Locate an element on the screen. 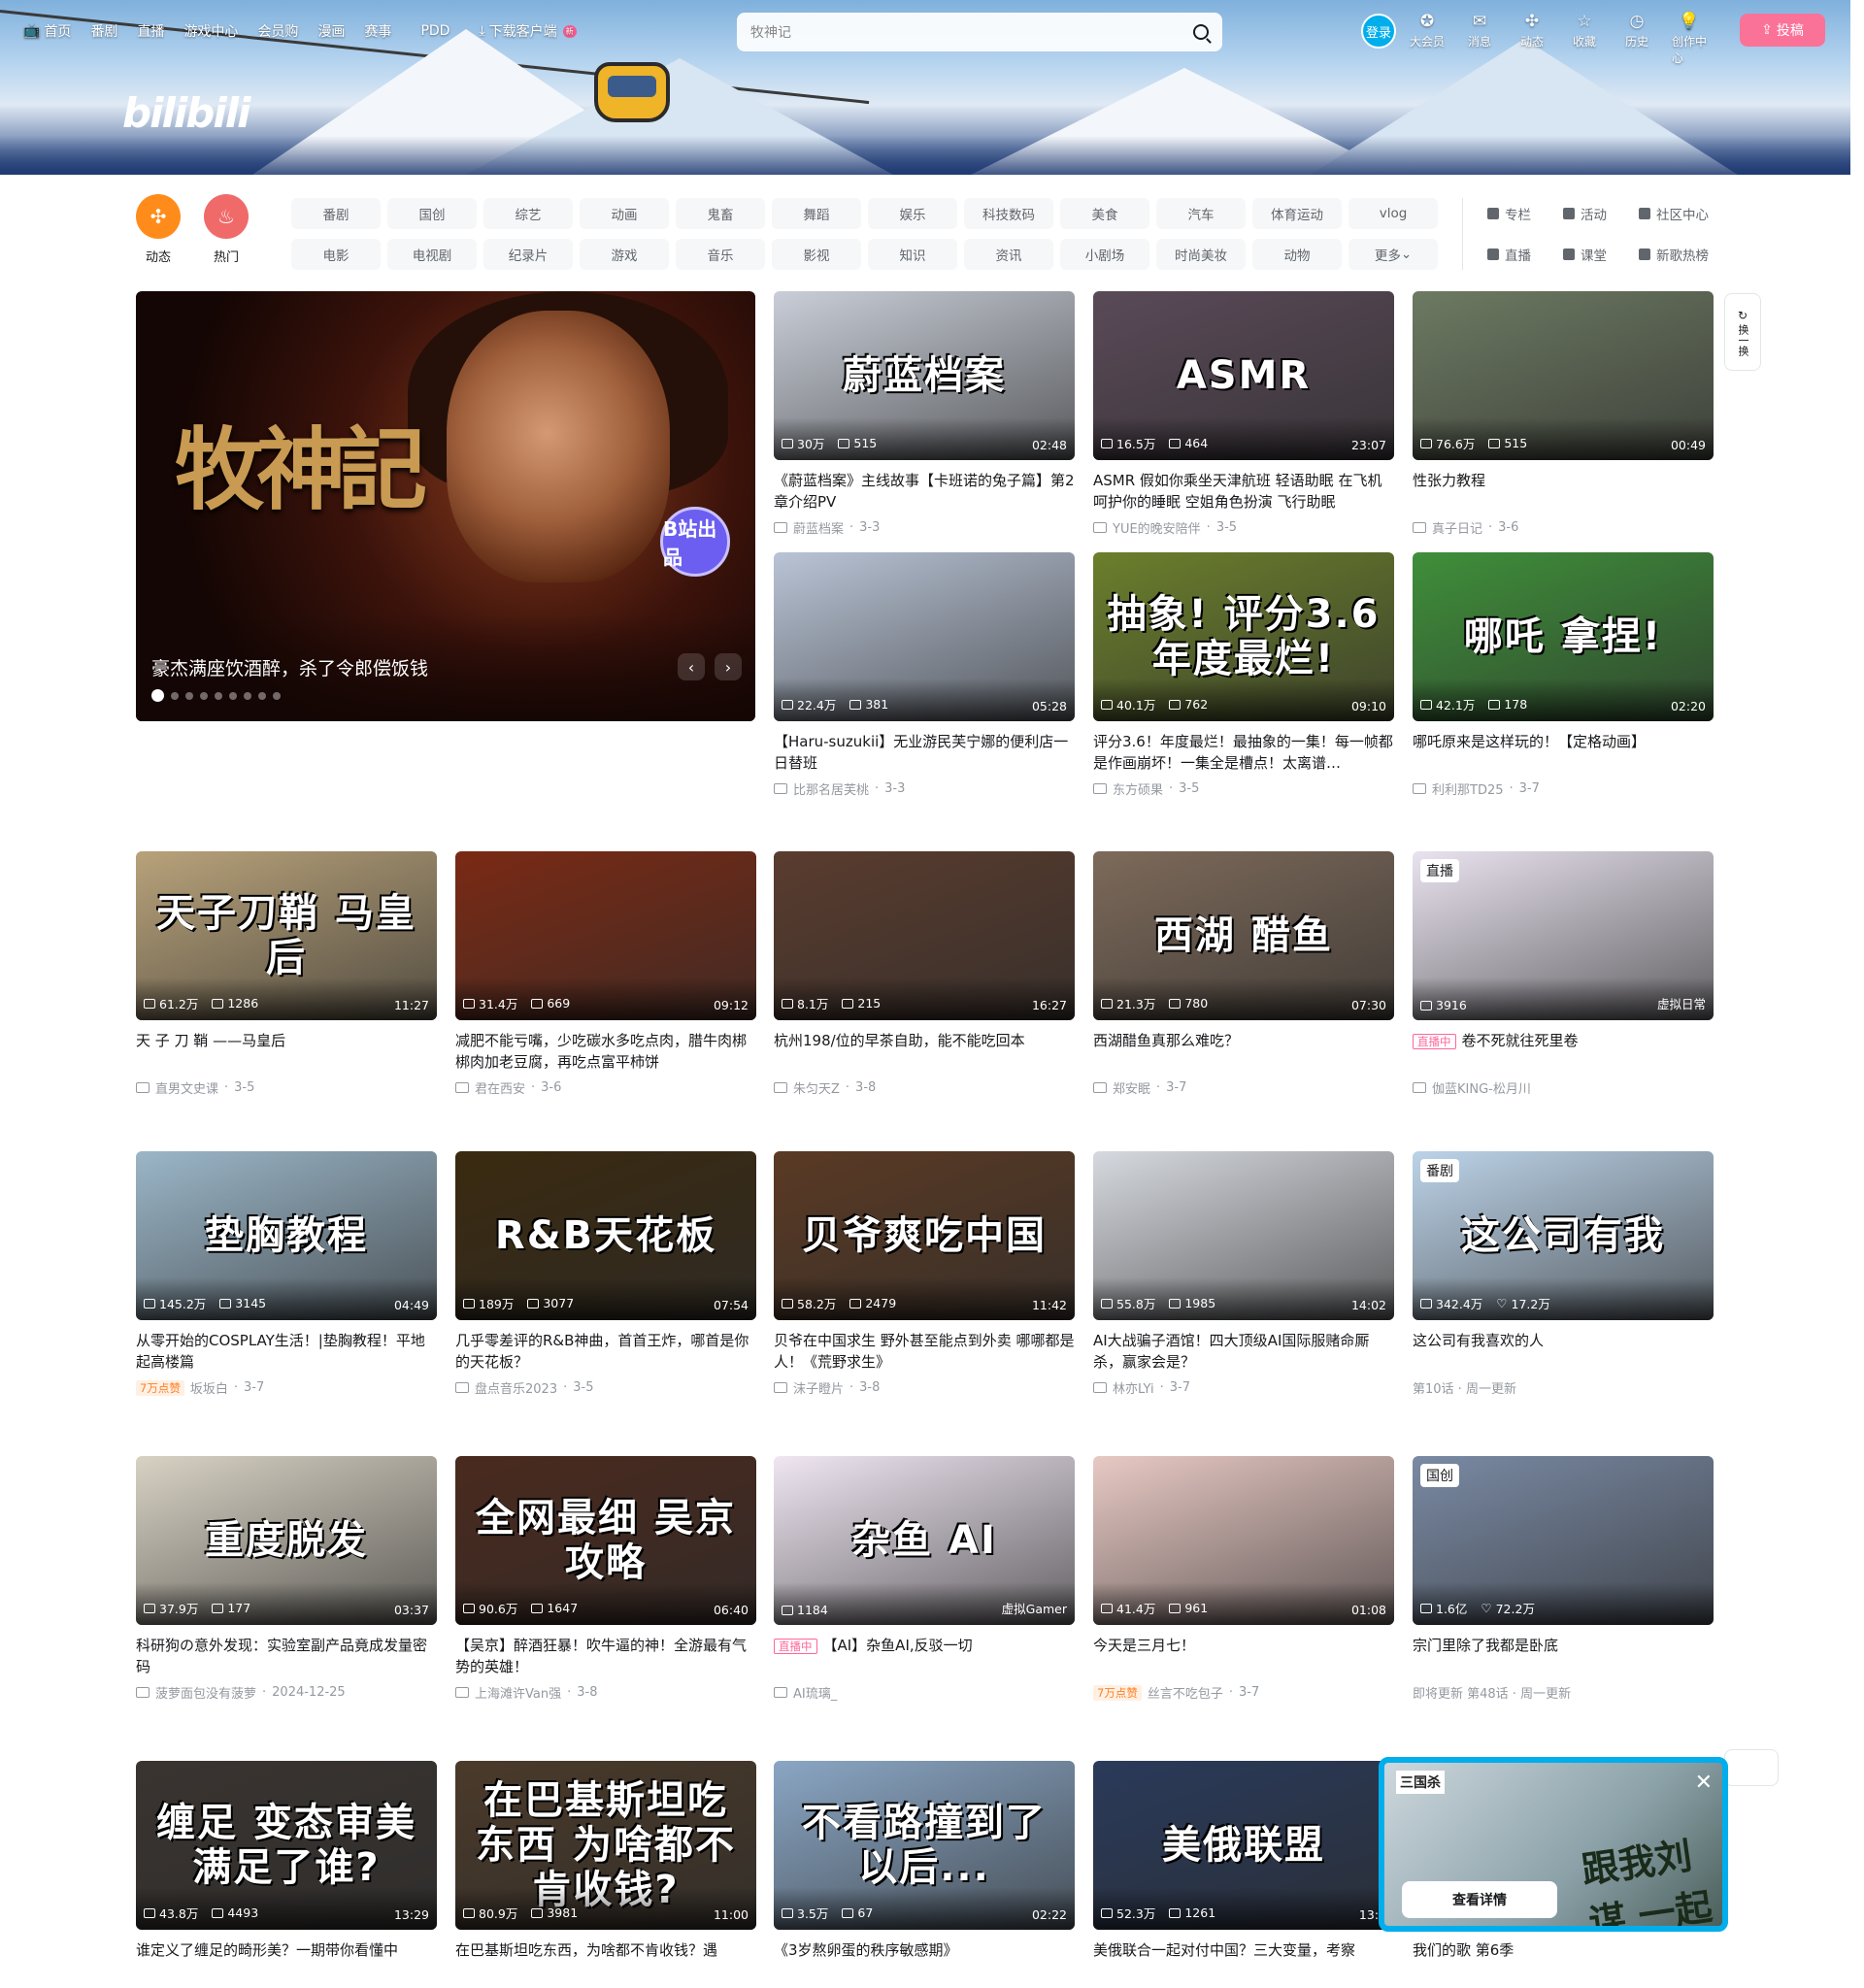  video-card: 杂鱼 AI 1184 虚拟Gamer 直播中 【AI】杂鱼AI,反驳一切 AI琉璃_ is located at coordinates (924, 1579).